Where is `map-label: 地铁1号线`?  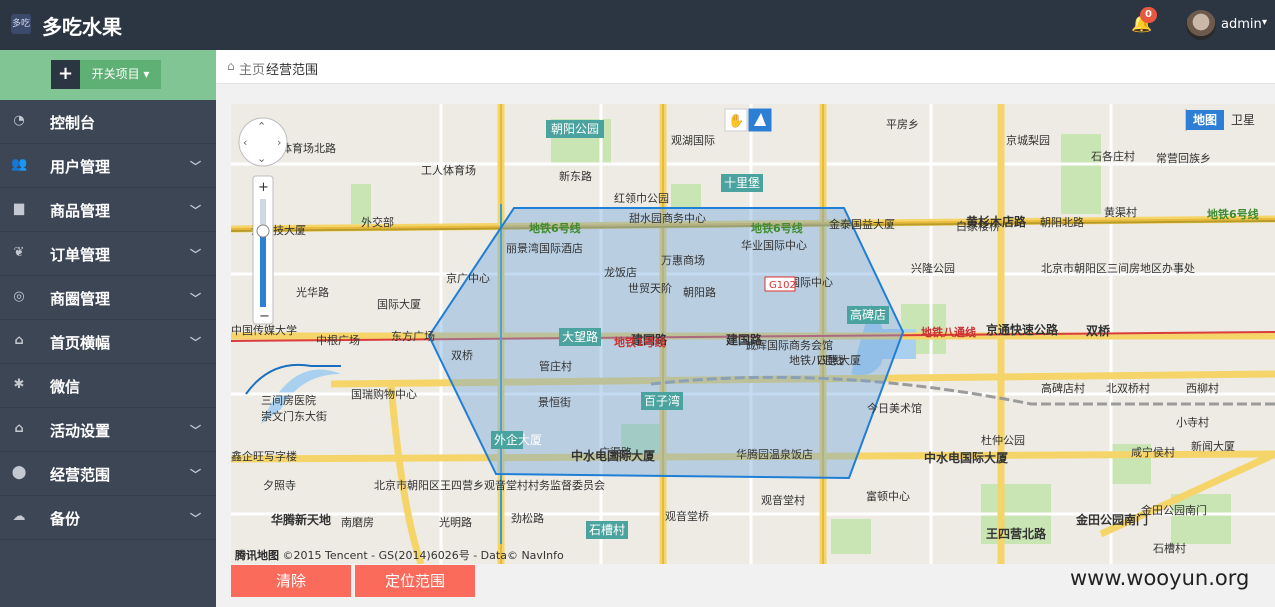
map-label: 地铁1号线 is located at coordinates (640, 342).